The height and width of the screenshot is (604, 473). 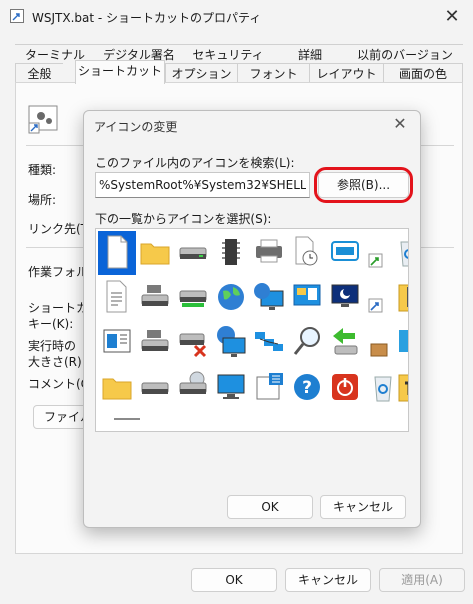 I want to click on drive-error-icon, so click(x=193, y=343).